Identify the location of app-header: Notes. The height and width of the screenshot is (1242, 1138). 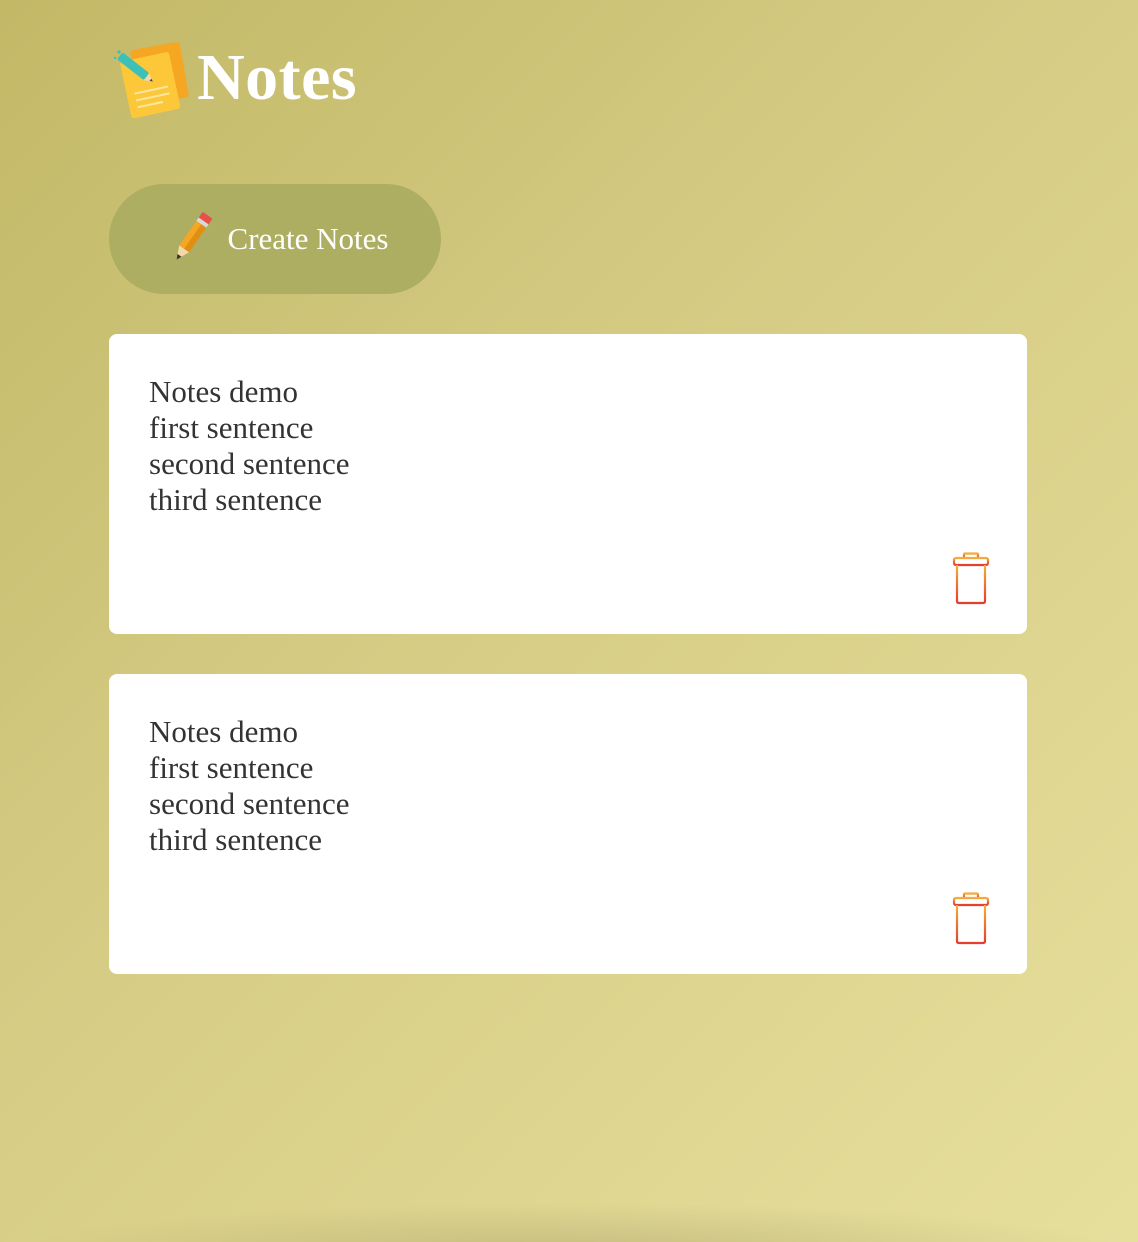
(235, 78).